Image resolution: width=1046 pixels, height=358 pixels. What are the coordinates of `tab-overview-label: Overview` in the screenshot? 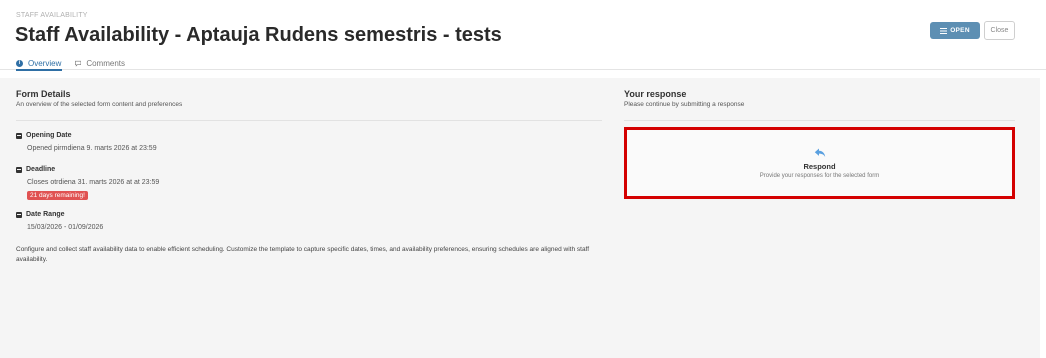 It's located at (45, 63).